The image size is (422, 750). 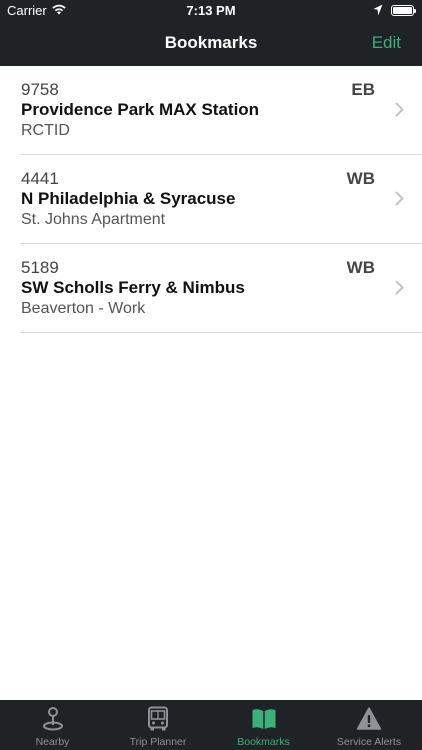 What do you see at coordinates (140, 109) in the screenshot?
I see `stop-name: Providence Park MAX Station` at bounding box center [140, 109].